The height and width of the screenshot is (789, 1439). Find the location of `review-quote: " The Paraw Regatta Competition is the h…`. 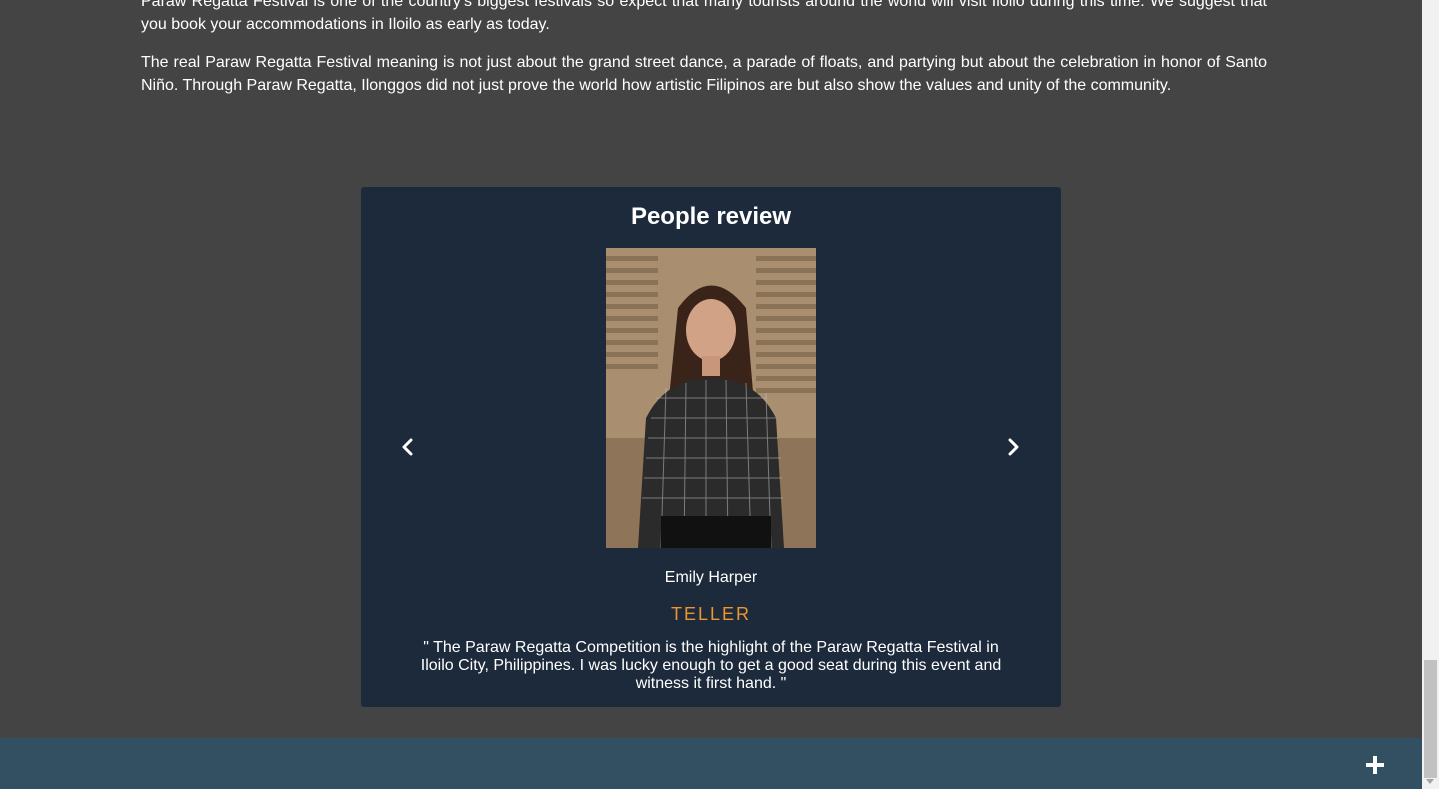

review-quote: " The Paraw Regatta Competition is the h… is located at coordinates (711, 665).